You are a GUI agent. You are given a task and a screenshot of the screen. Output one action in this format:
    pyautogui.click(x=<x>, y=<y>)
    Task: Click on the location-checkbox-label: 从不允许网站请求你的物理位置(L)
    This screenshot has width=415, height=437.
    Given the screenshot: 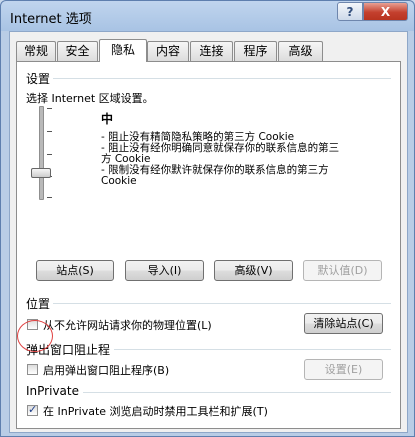 What is the action you would take?
    pyautogui.click(x=127, y=325)
    